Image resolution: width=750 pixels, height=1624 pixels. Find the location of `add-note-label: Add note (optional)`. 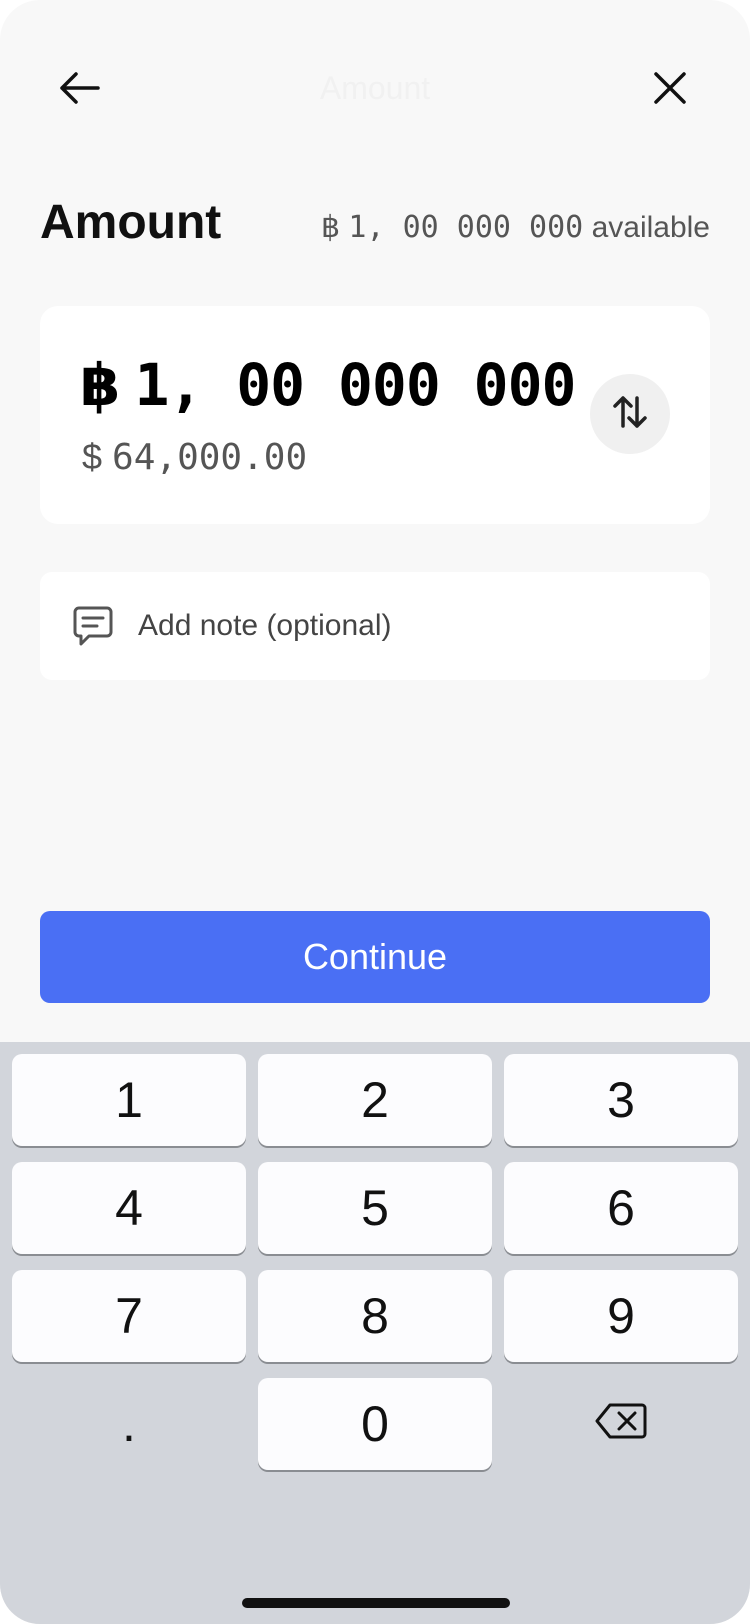

add-note-label: Add note (optional) is located at coordinates (265, 625).